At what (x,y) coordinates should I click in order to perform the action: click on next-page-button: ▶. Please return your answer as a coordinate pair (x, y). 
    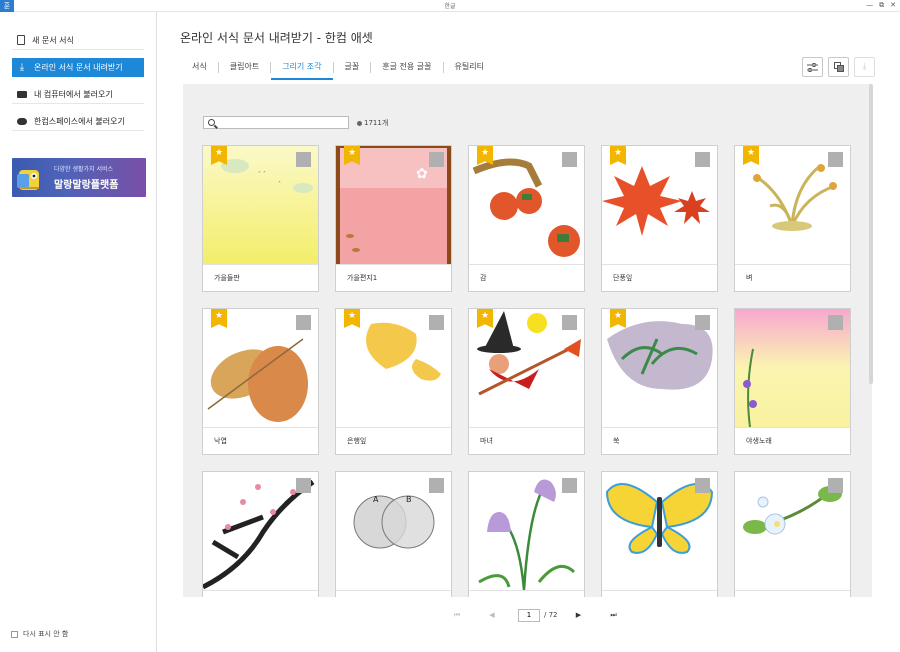
    Looking at the image, I should click on (579, 615).